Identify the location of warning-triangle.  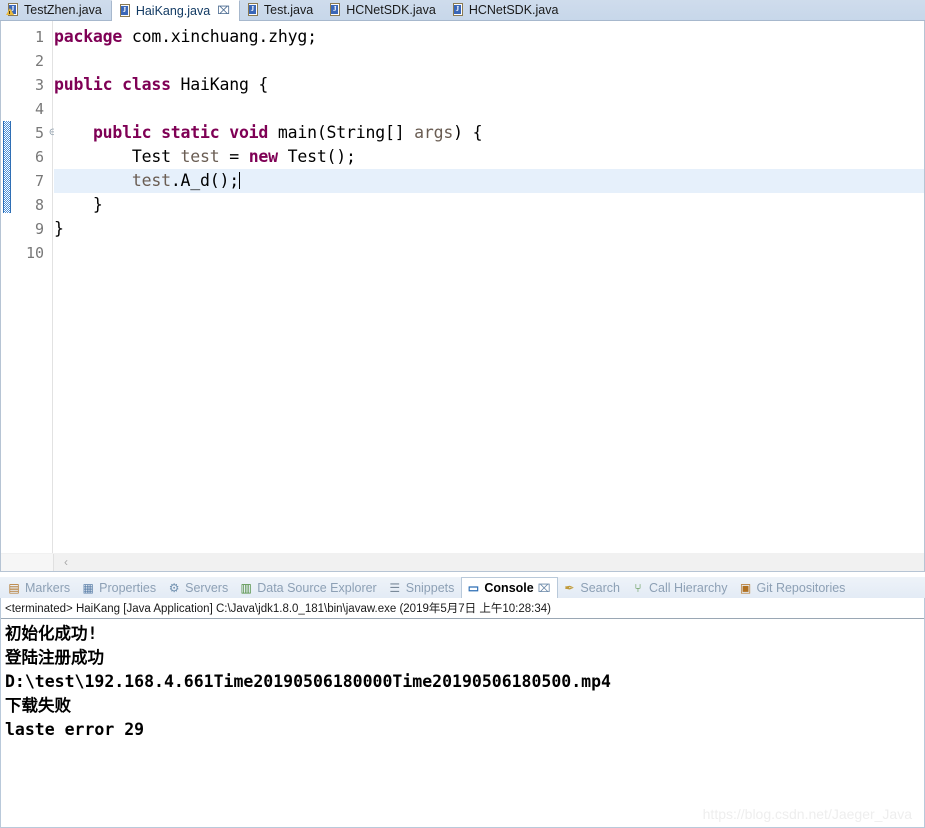
(10, 11).